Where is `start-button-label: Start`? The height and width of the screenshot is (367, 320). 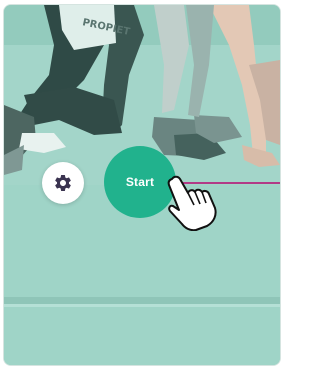
start-button-label: Start is located at coordinates (140, 182).